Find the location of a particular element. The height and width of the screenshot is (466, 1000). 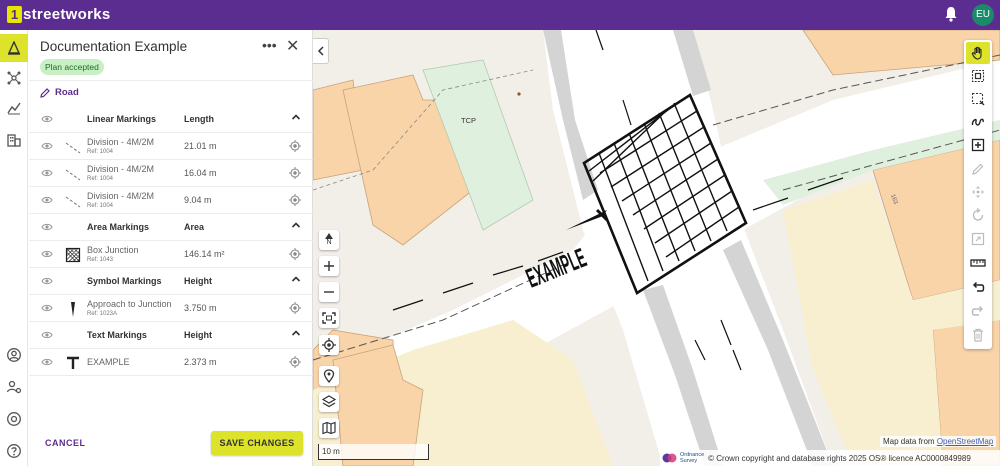

measure-tool-button is located at coordinates (978, 263).